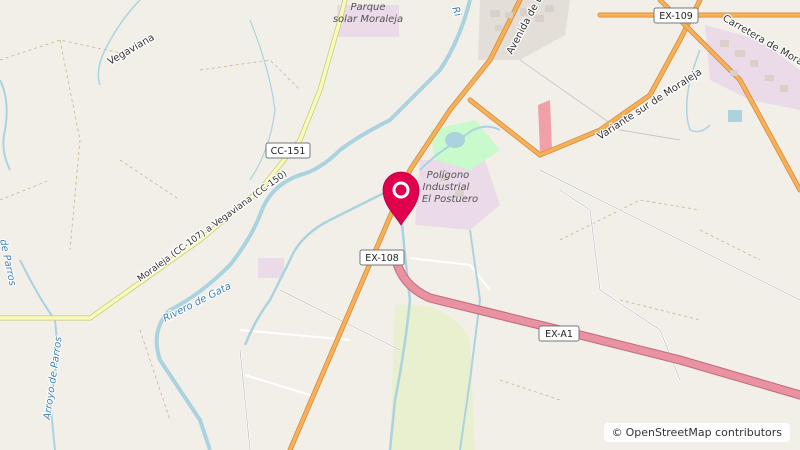 This screenshot has height=450, width=800. Describe the element at coordinates (271, 268) in the screenshot. I see `small-industrial-area` at that location.